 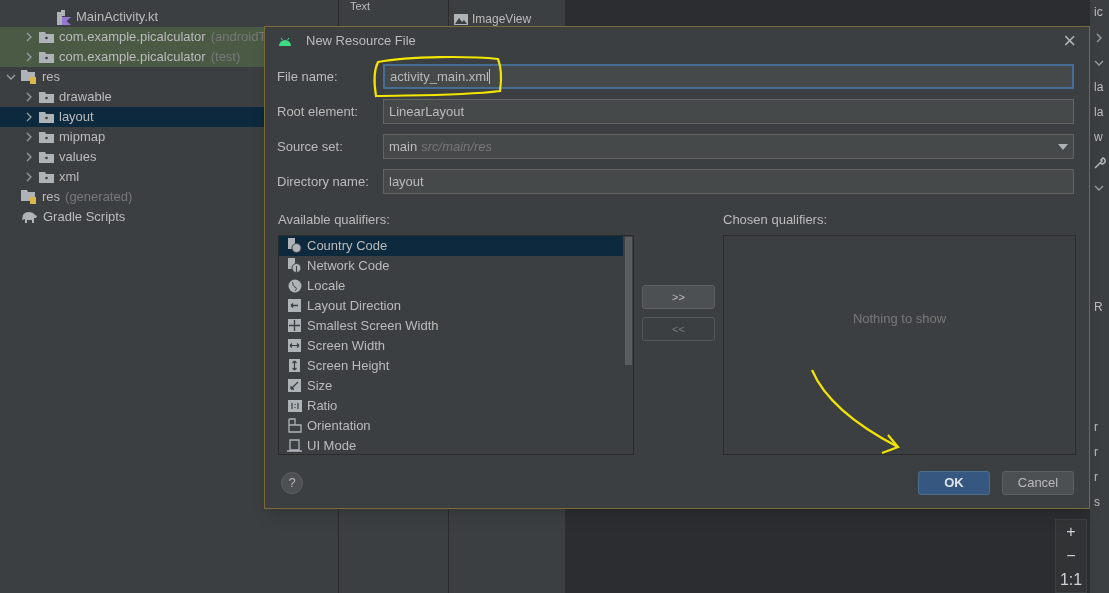 I want to click on ratio-icon, so click(x=294, y=405).